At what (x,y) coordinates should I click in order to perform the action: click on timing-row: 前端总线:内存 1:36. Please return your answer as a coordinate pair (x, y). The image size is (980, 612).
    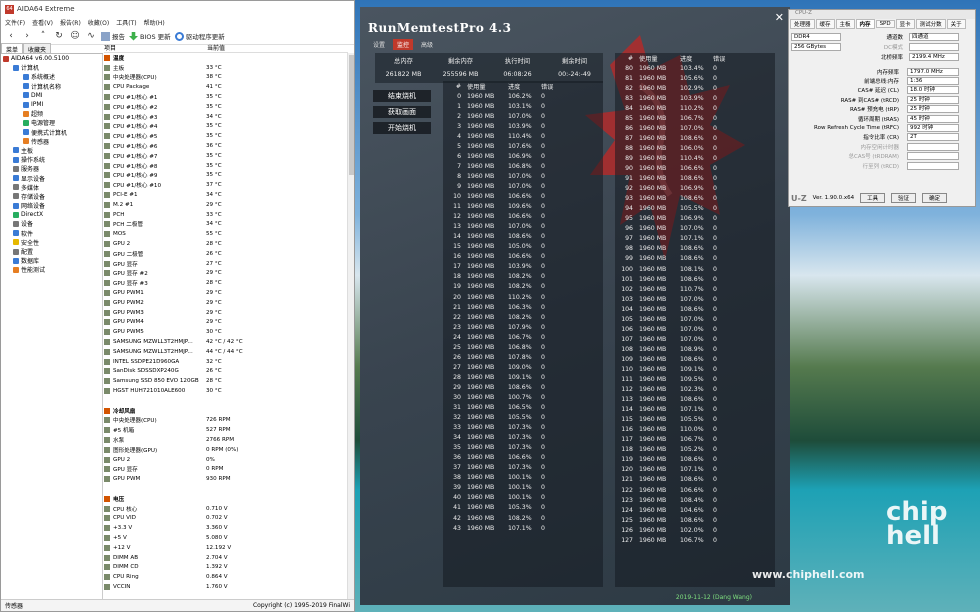
    Looking at the image, I should click on (882, 81).